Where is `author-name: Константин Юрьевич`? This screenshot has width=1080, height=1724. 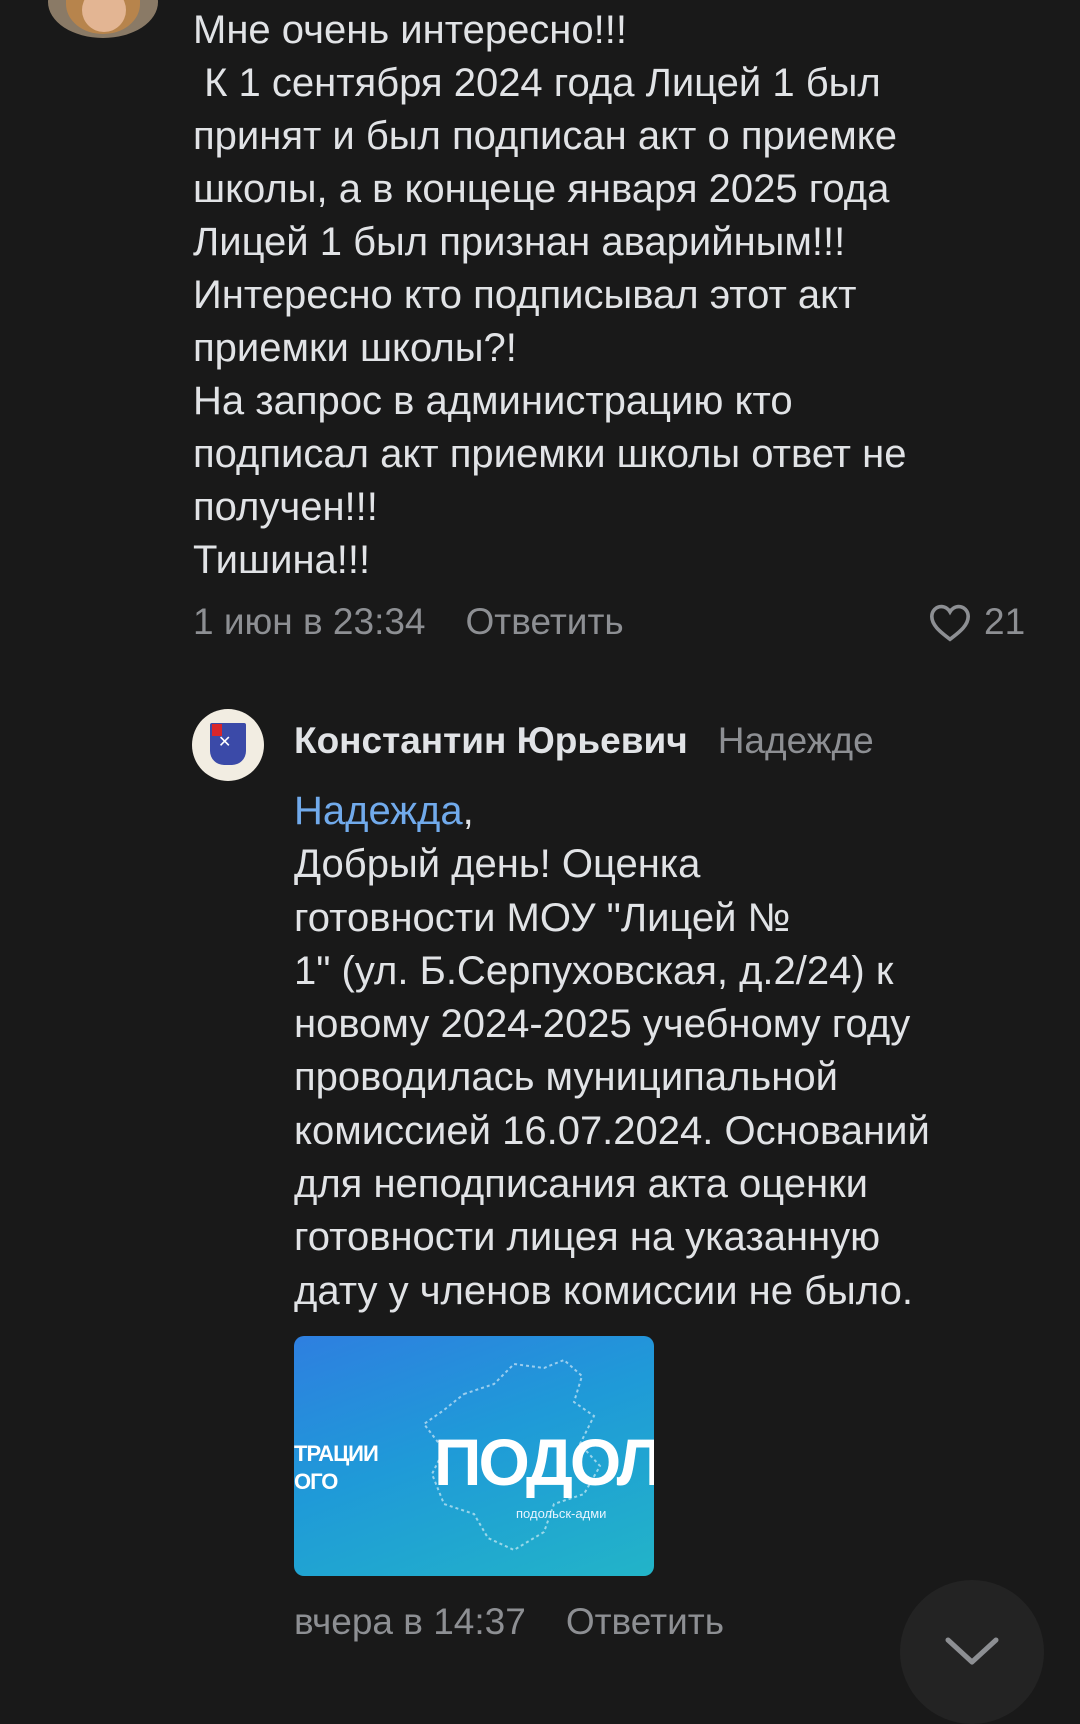 author-name: Константин Юрьевич is located at coordinates (491, 741).